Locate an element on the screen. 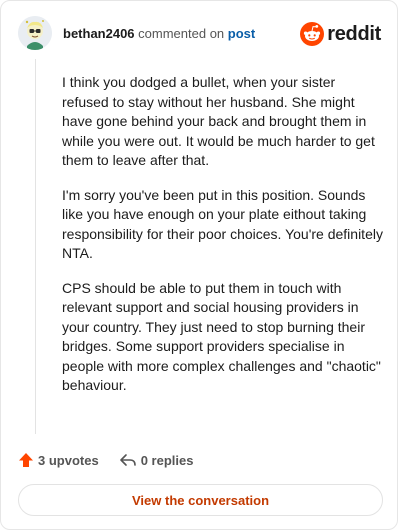 This screenshot has height=532, width=400. upvote-count: 3 upvotes is located at coordinates (68, 460).